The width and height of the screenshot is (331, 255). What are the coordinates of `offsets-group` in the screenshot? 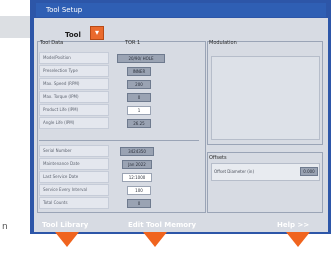 It's located at (265, 182).